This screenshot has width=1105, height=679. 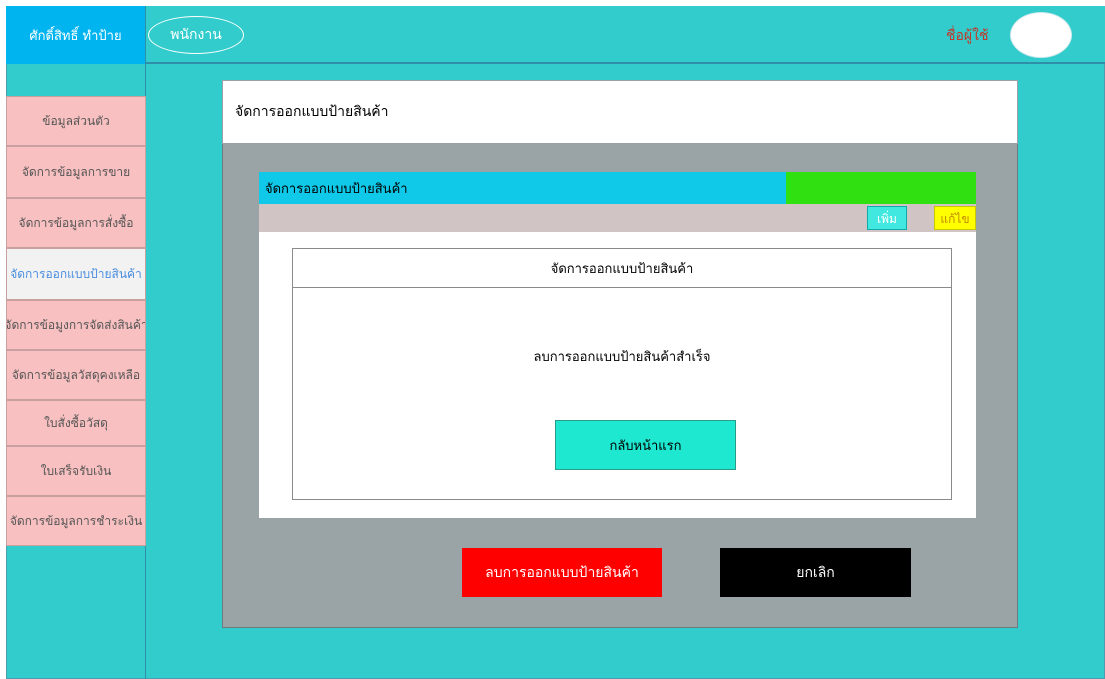 I want to click on sidebar-item-label: ใบสั่งซื้อวัสดุ, so click(x=76, y=422).